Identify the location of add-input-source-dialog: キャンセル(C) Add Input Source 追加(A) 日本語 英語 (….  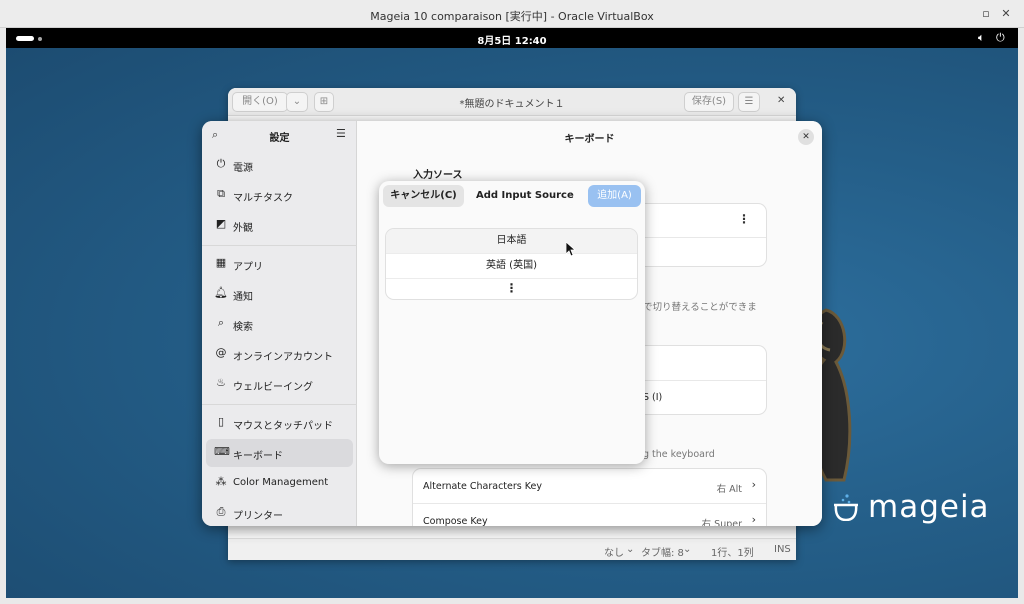
(512, 322).